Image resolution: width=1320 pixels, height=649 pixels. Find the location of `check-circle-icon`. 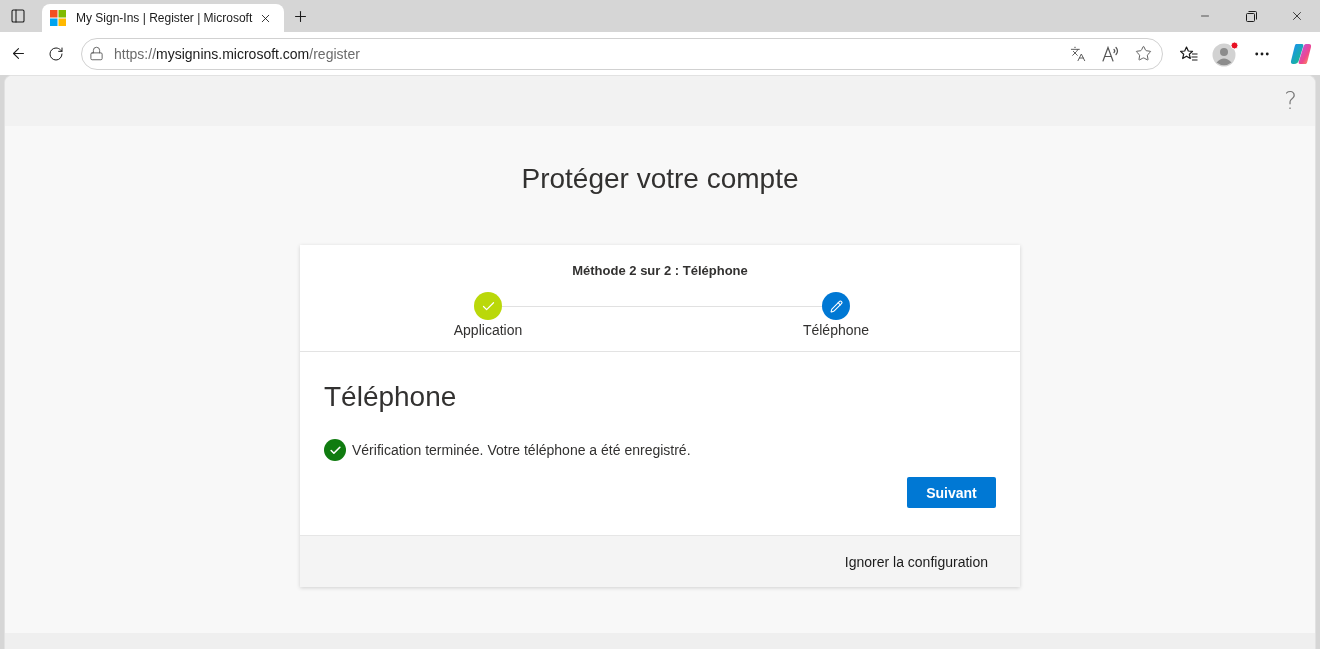

check-circle-icon is located at coordinates (335, 450).